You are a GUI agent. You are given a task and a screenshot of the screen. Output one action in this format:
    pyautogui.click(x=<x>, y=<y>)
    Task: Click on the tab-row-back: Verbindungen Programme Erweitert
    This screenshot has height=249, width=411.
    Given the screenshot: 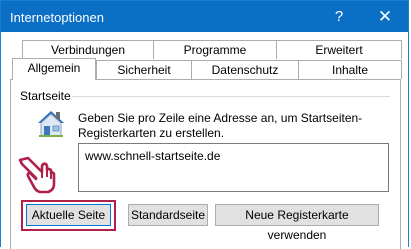 What is the action you would take?
    pyautogui.click(x=212, y=50)
    